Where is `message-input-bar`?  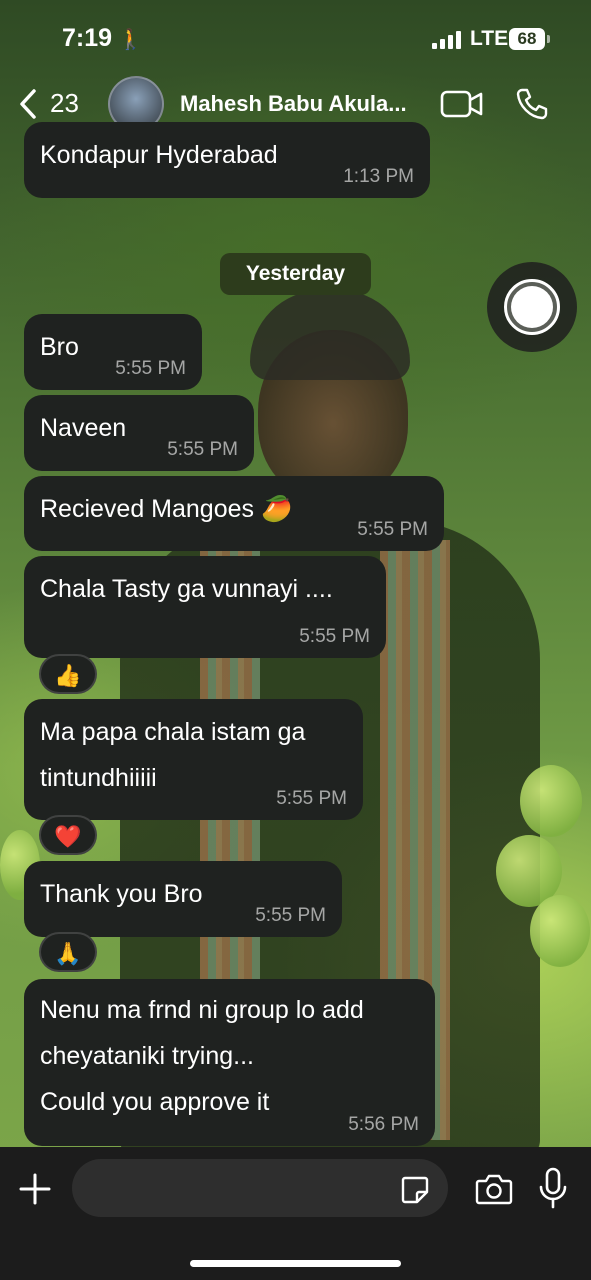 message-input-bar is located at coordinates (295, 1213).